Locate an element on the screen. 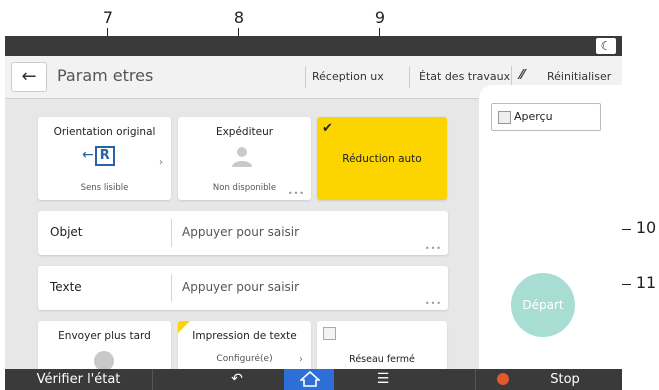 This screenshot has width=659, height=390. callout-10: 10 is located at coordinates (646, 227).